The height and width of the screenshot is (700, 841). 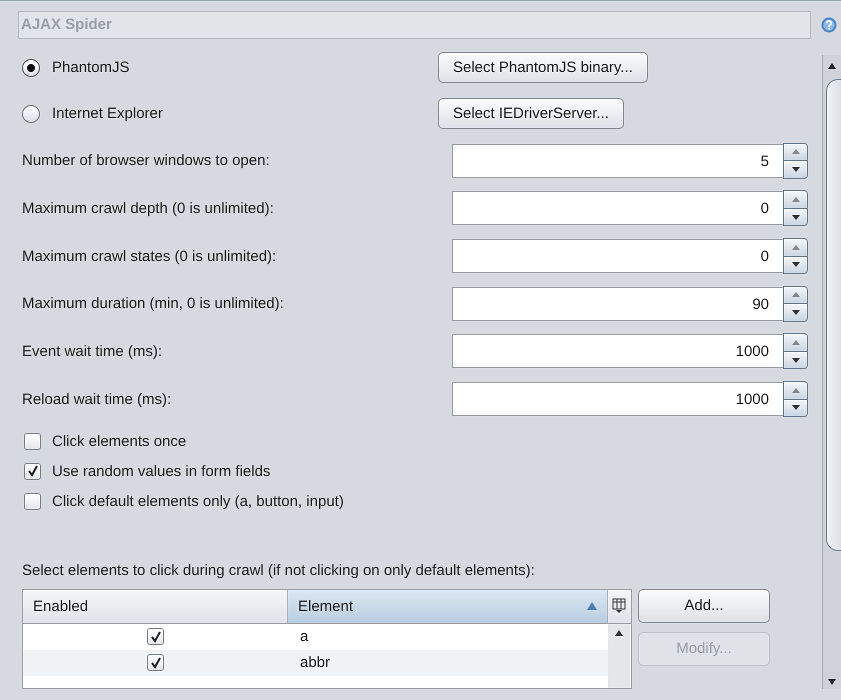 I want to click on checkbox-label: Click elements once, so click(x=119, y=441).